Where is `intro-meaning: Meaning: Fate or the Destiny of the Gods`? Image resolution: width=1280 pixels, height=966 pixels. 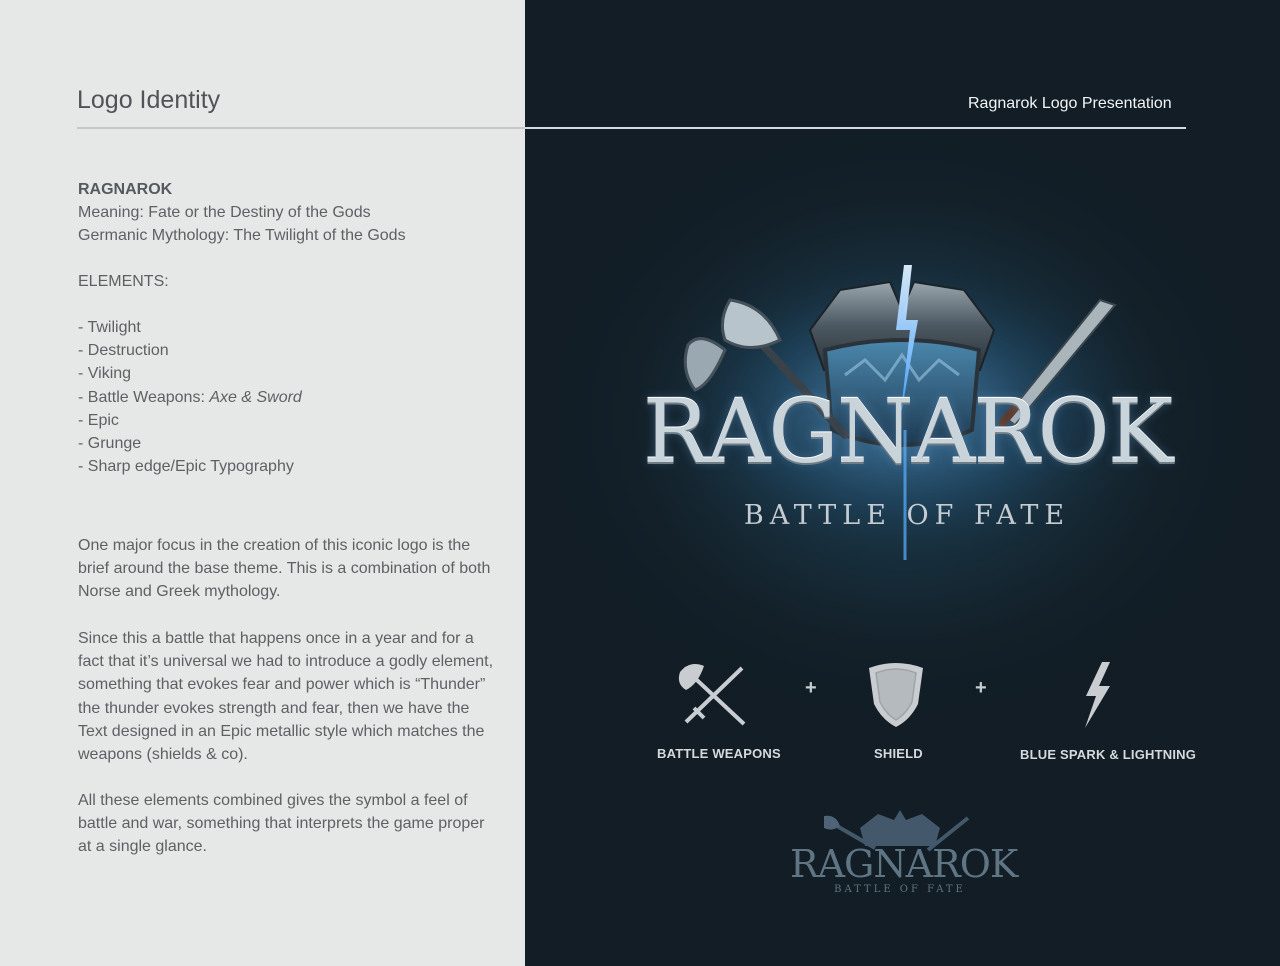 intro-meaning: Meaning: Fate or the Destiny of the Gods is located at coordinates (224, 213).